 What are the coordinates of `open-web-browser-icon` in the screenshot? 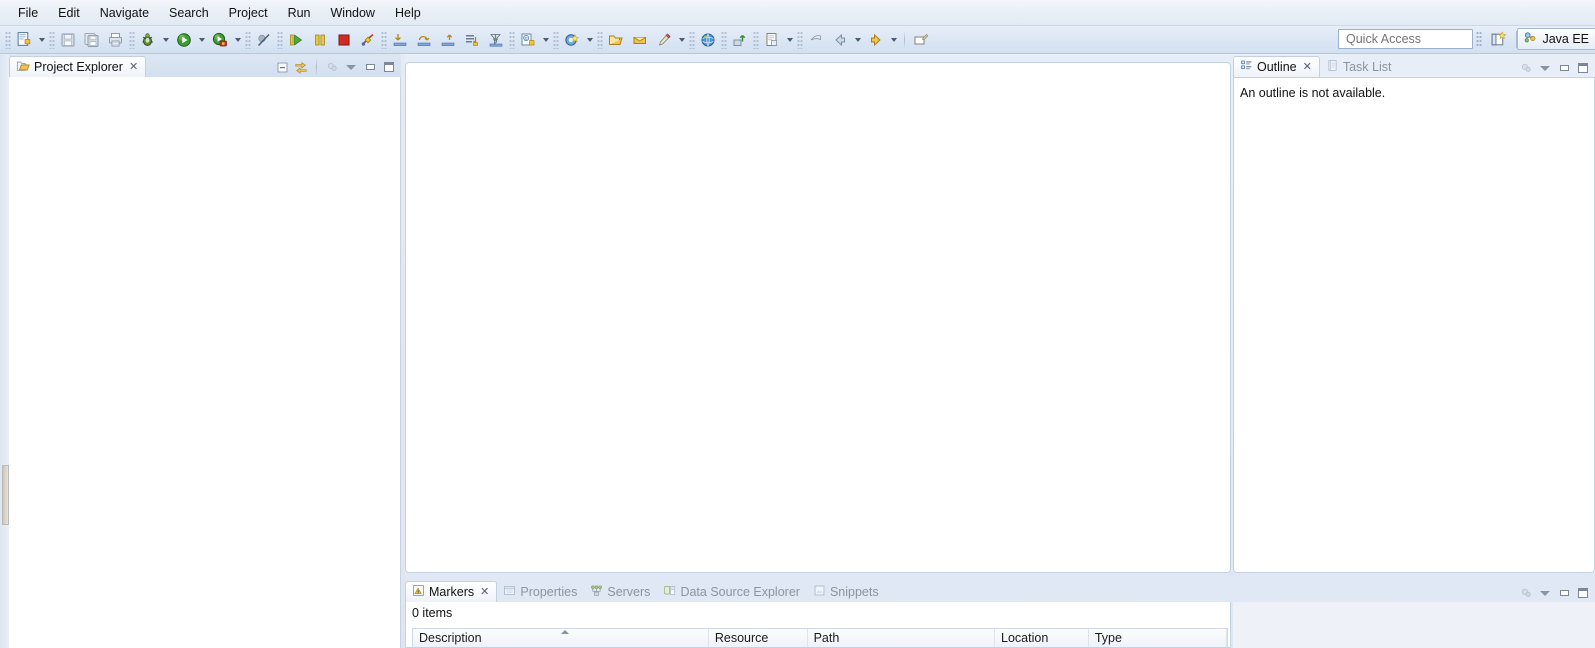 It's located at (708, 40).